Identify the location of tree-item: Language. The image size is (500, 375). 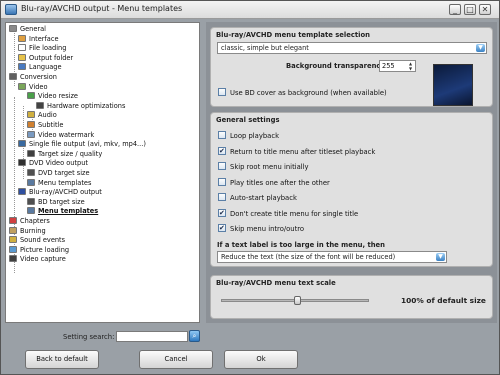
(40, 67).